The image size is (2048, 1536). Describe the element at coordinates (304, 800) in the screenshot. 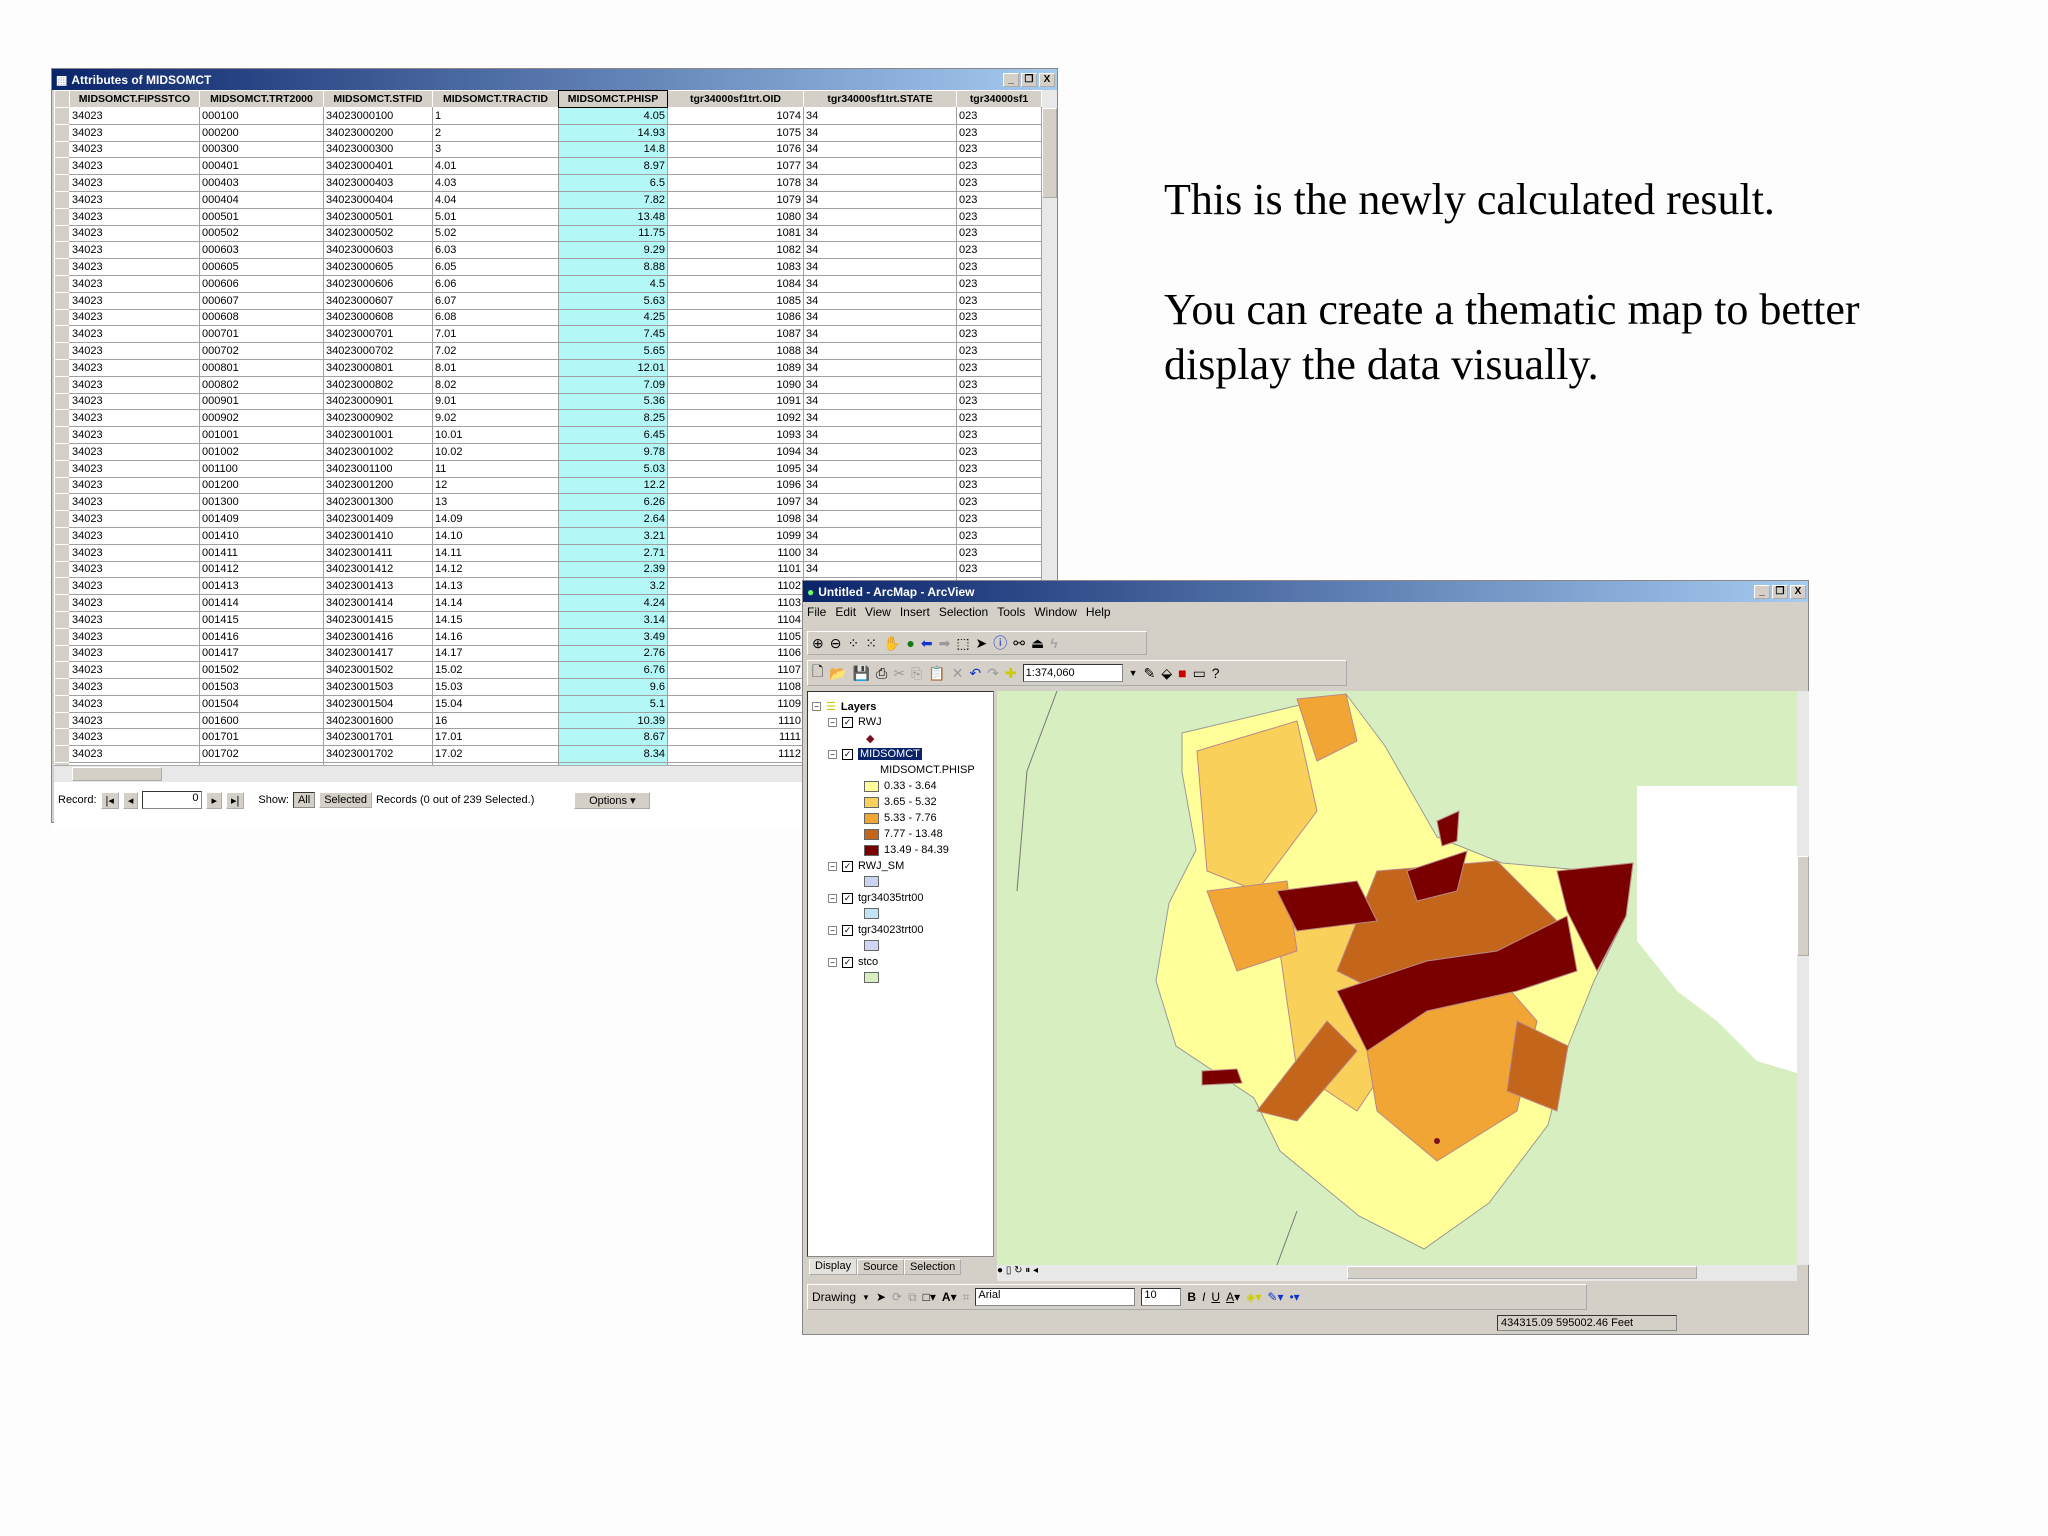

I see `show-all-button: All` at that location.